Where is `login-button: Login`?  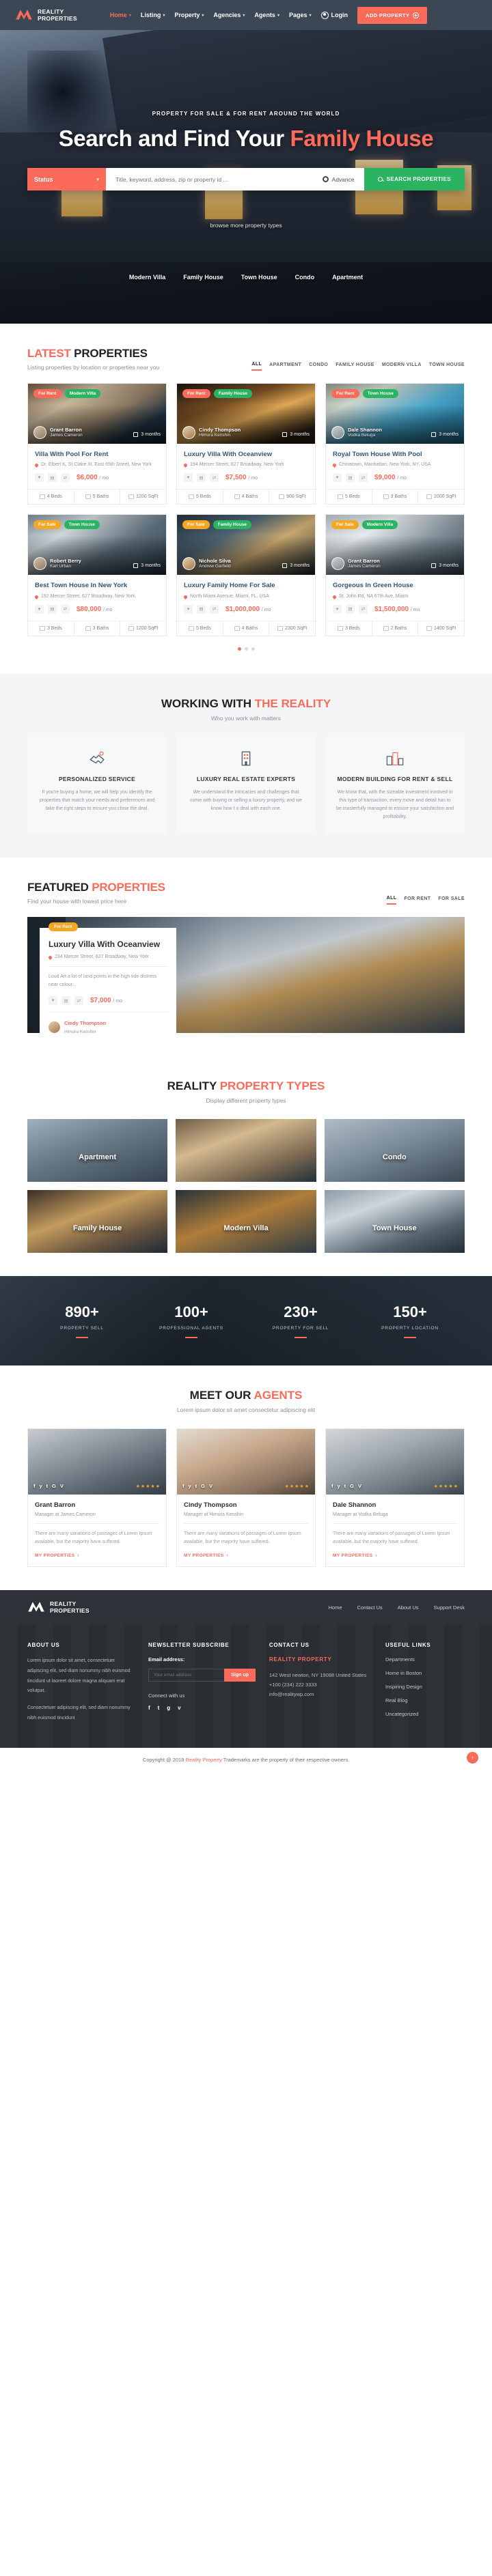 login-button: Login is located at coordinates (334, 15).